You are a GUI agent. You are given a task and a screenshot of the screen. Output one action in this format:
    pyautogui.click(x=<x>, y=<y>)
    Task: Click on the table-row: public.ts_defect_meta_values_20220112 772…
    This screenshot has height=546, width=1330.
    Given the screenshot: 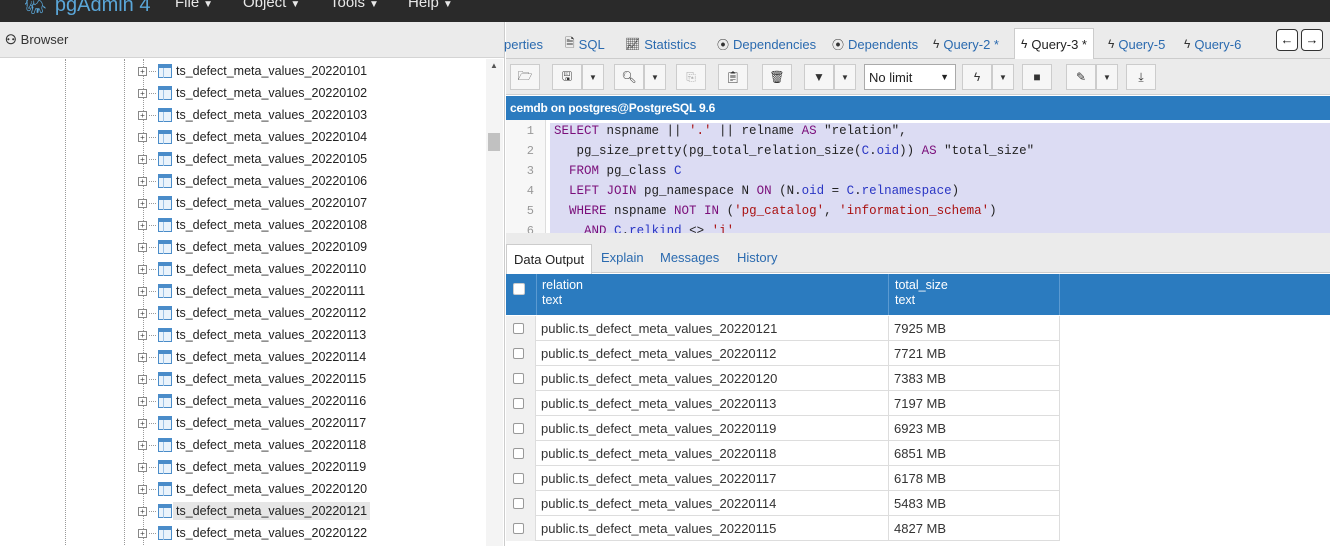 What is the action you would take?
    pyautogui.click(x=783, y=353)
    